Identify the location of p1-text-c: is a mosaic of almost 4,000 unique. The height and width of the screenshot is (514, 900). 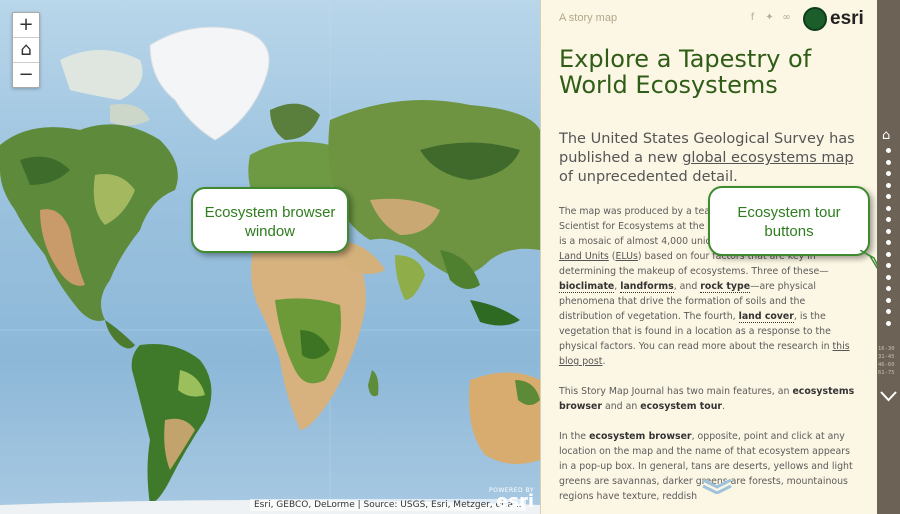
(641, 241).